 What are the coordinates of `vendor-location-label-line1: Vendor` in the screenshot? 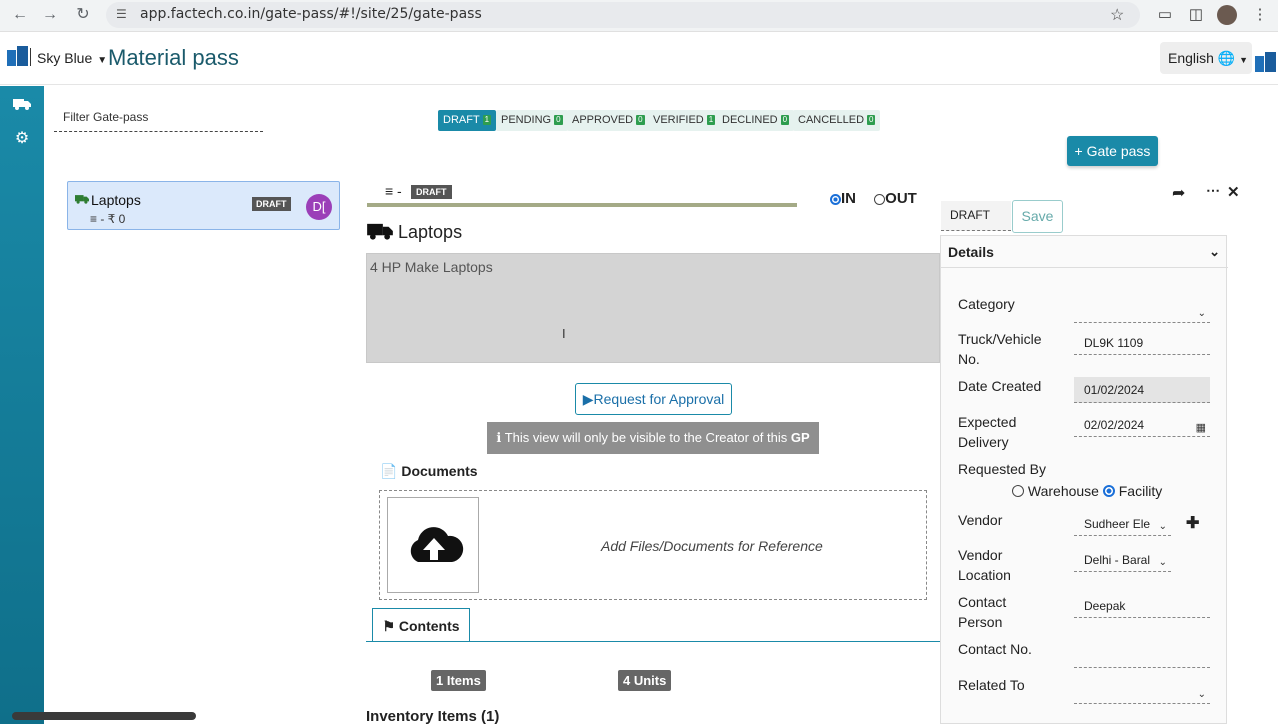 It's located at (980, 555).